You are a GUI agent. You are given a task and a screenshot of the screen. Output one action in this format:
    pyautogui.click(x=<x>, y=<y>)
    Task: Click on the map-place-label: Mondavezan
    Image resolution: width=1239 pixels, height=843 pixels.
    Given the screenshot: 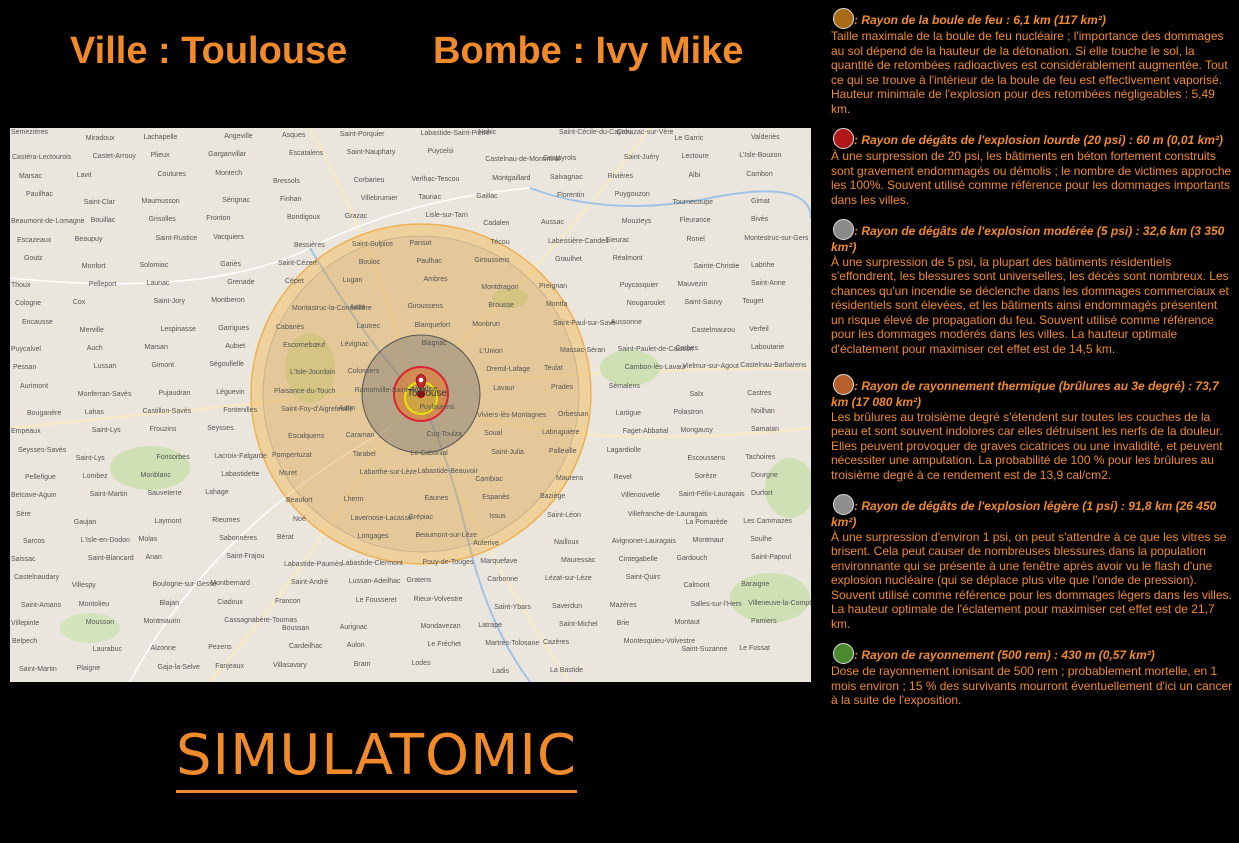 What is the action you would take?
    pyautogui.click(x=440, y=627)
    